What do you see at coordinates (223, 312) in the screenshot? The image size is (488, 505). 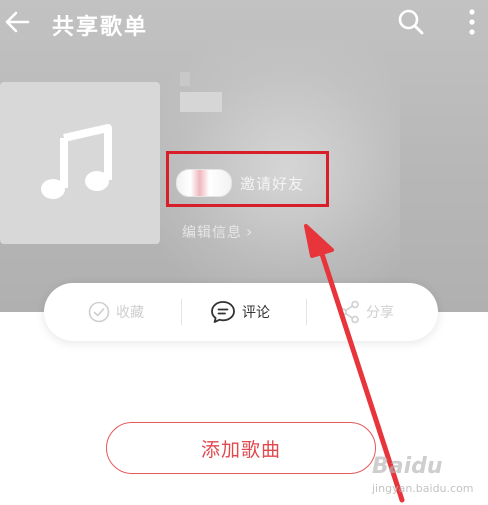 I see `comment-bubble-icon` at bounding box center [223, 312].